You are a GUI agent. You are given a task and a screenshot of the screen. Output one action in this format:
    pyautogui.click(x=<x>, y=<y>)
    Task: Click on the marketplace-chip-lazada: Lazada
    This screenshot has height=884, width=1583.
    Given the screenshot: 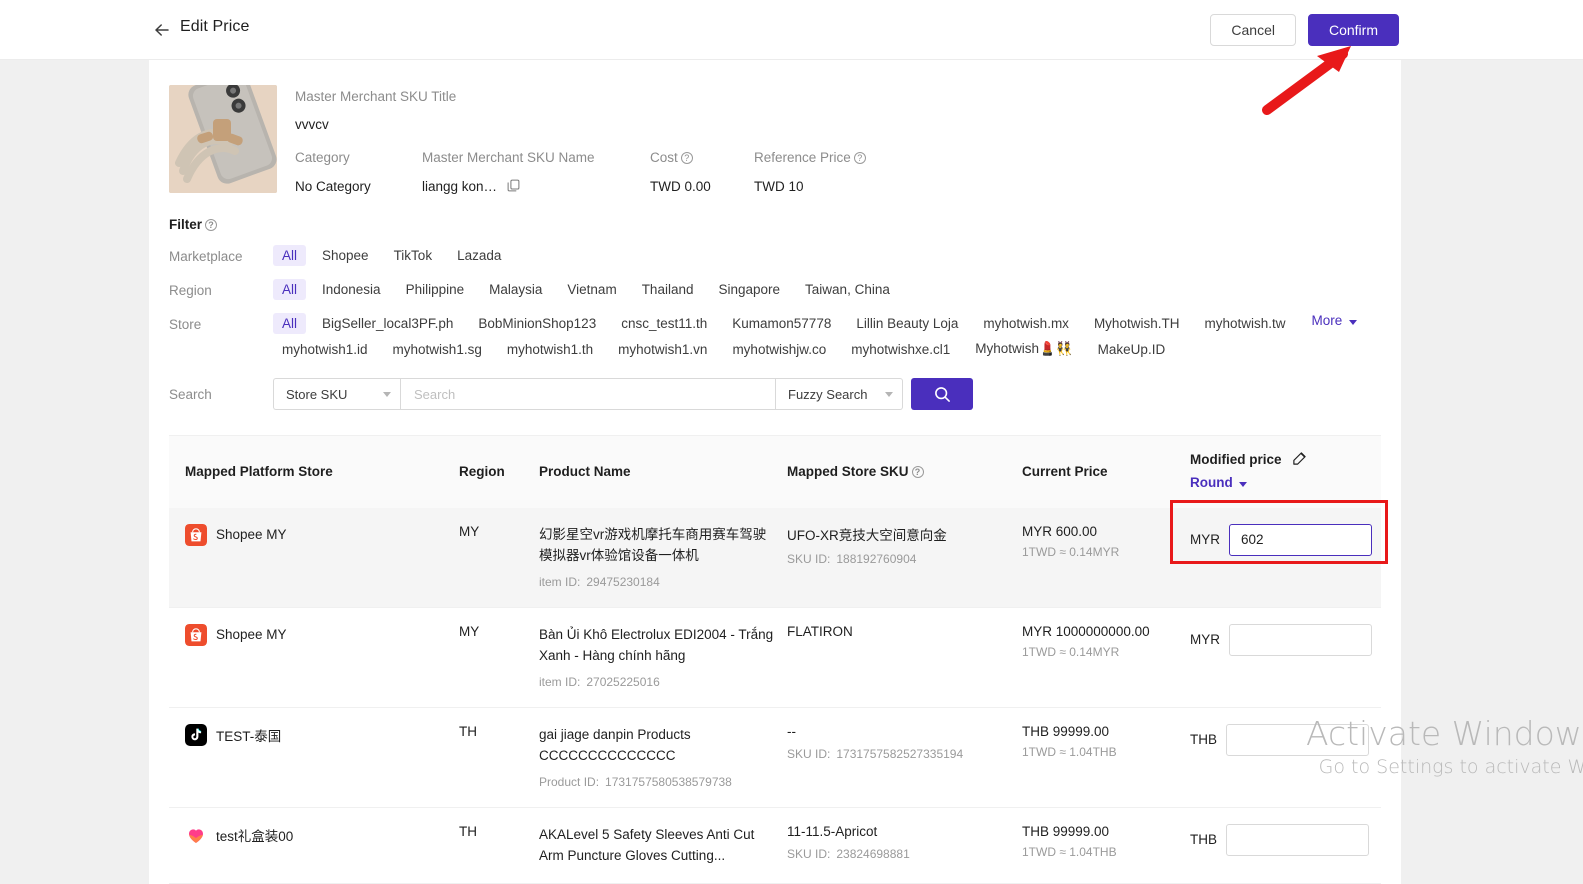 What is the action you would take?
    pyautogui.click(x=479, y=255)
    